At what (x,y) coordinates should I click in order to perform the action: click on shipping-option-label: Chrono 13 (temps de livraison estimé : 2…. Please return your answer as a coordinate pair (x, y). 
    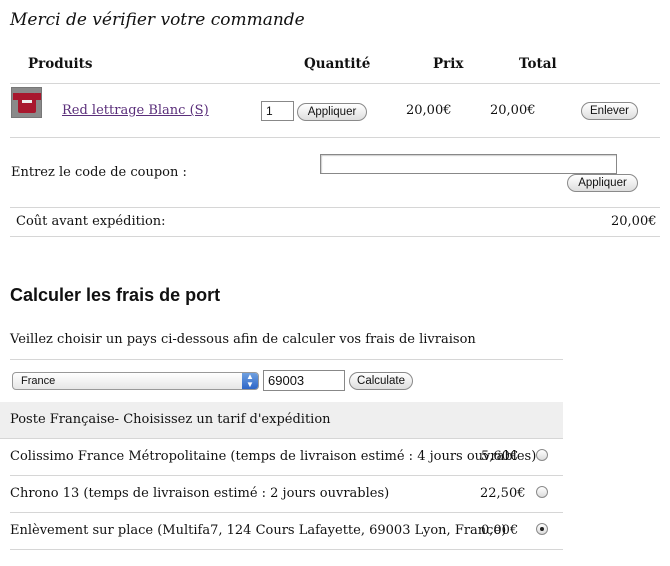
    Looking at the image, I should click on (200, 493).